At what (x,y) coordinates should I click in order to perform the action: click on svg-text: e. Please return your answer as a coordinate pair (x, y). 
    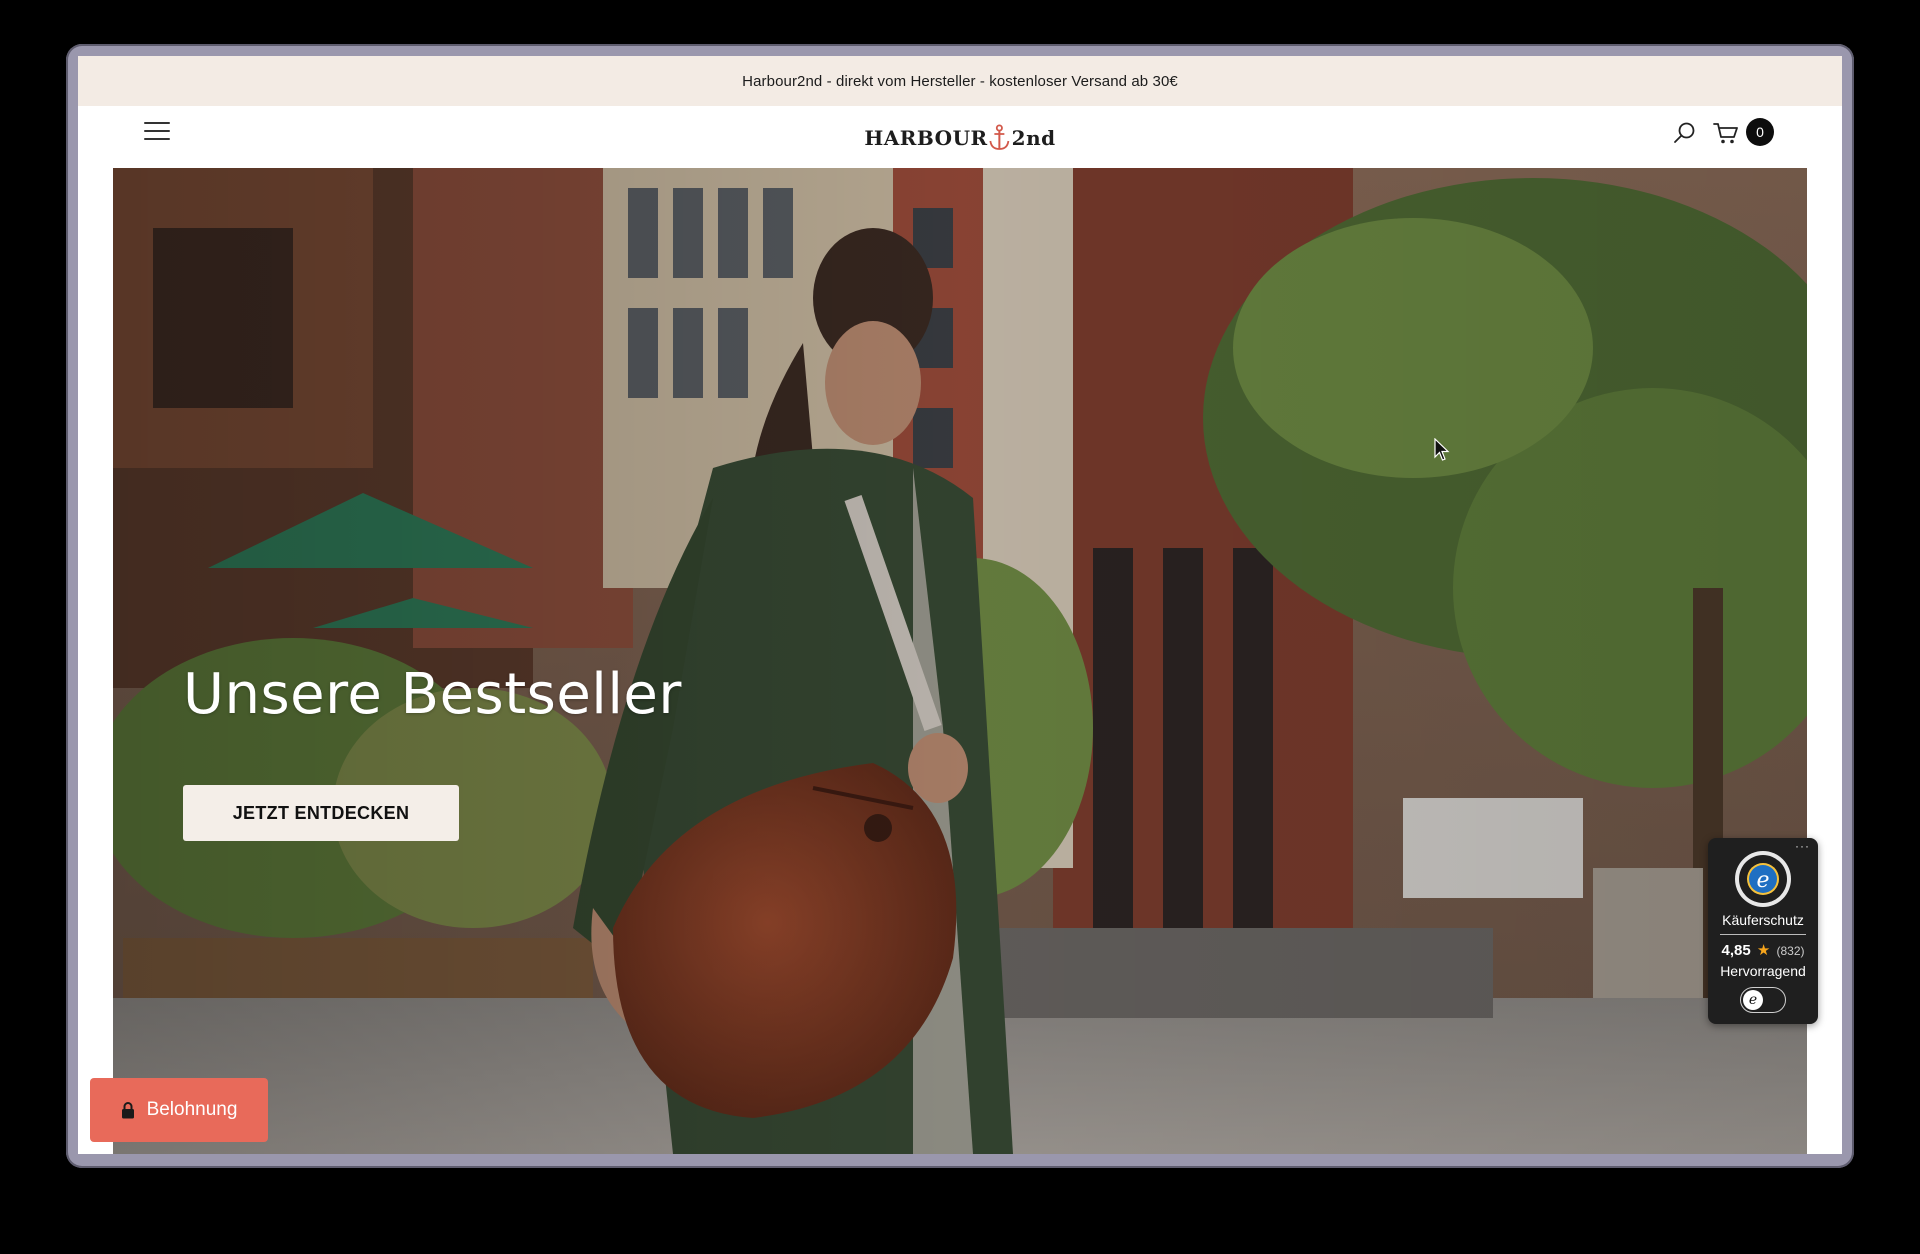
    Looking at the image, I should click on (1762, 880).